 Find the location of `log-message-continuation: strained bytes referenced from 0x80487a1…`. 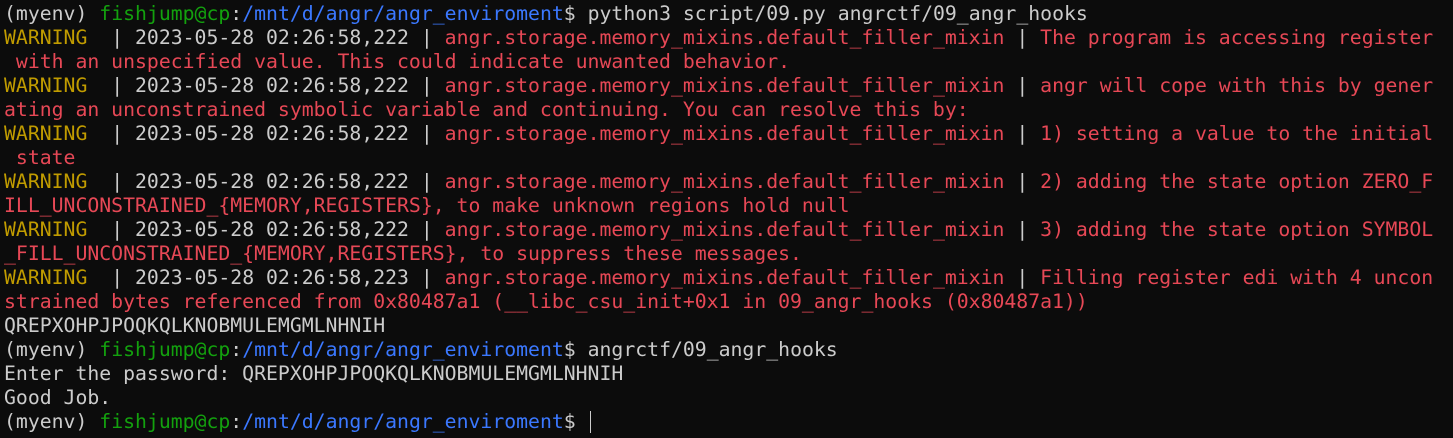

log-message-continuation: strained bytes referenced from 0x80487a1… is located at coordinates (546, 301).